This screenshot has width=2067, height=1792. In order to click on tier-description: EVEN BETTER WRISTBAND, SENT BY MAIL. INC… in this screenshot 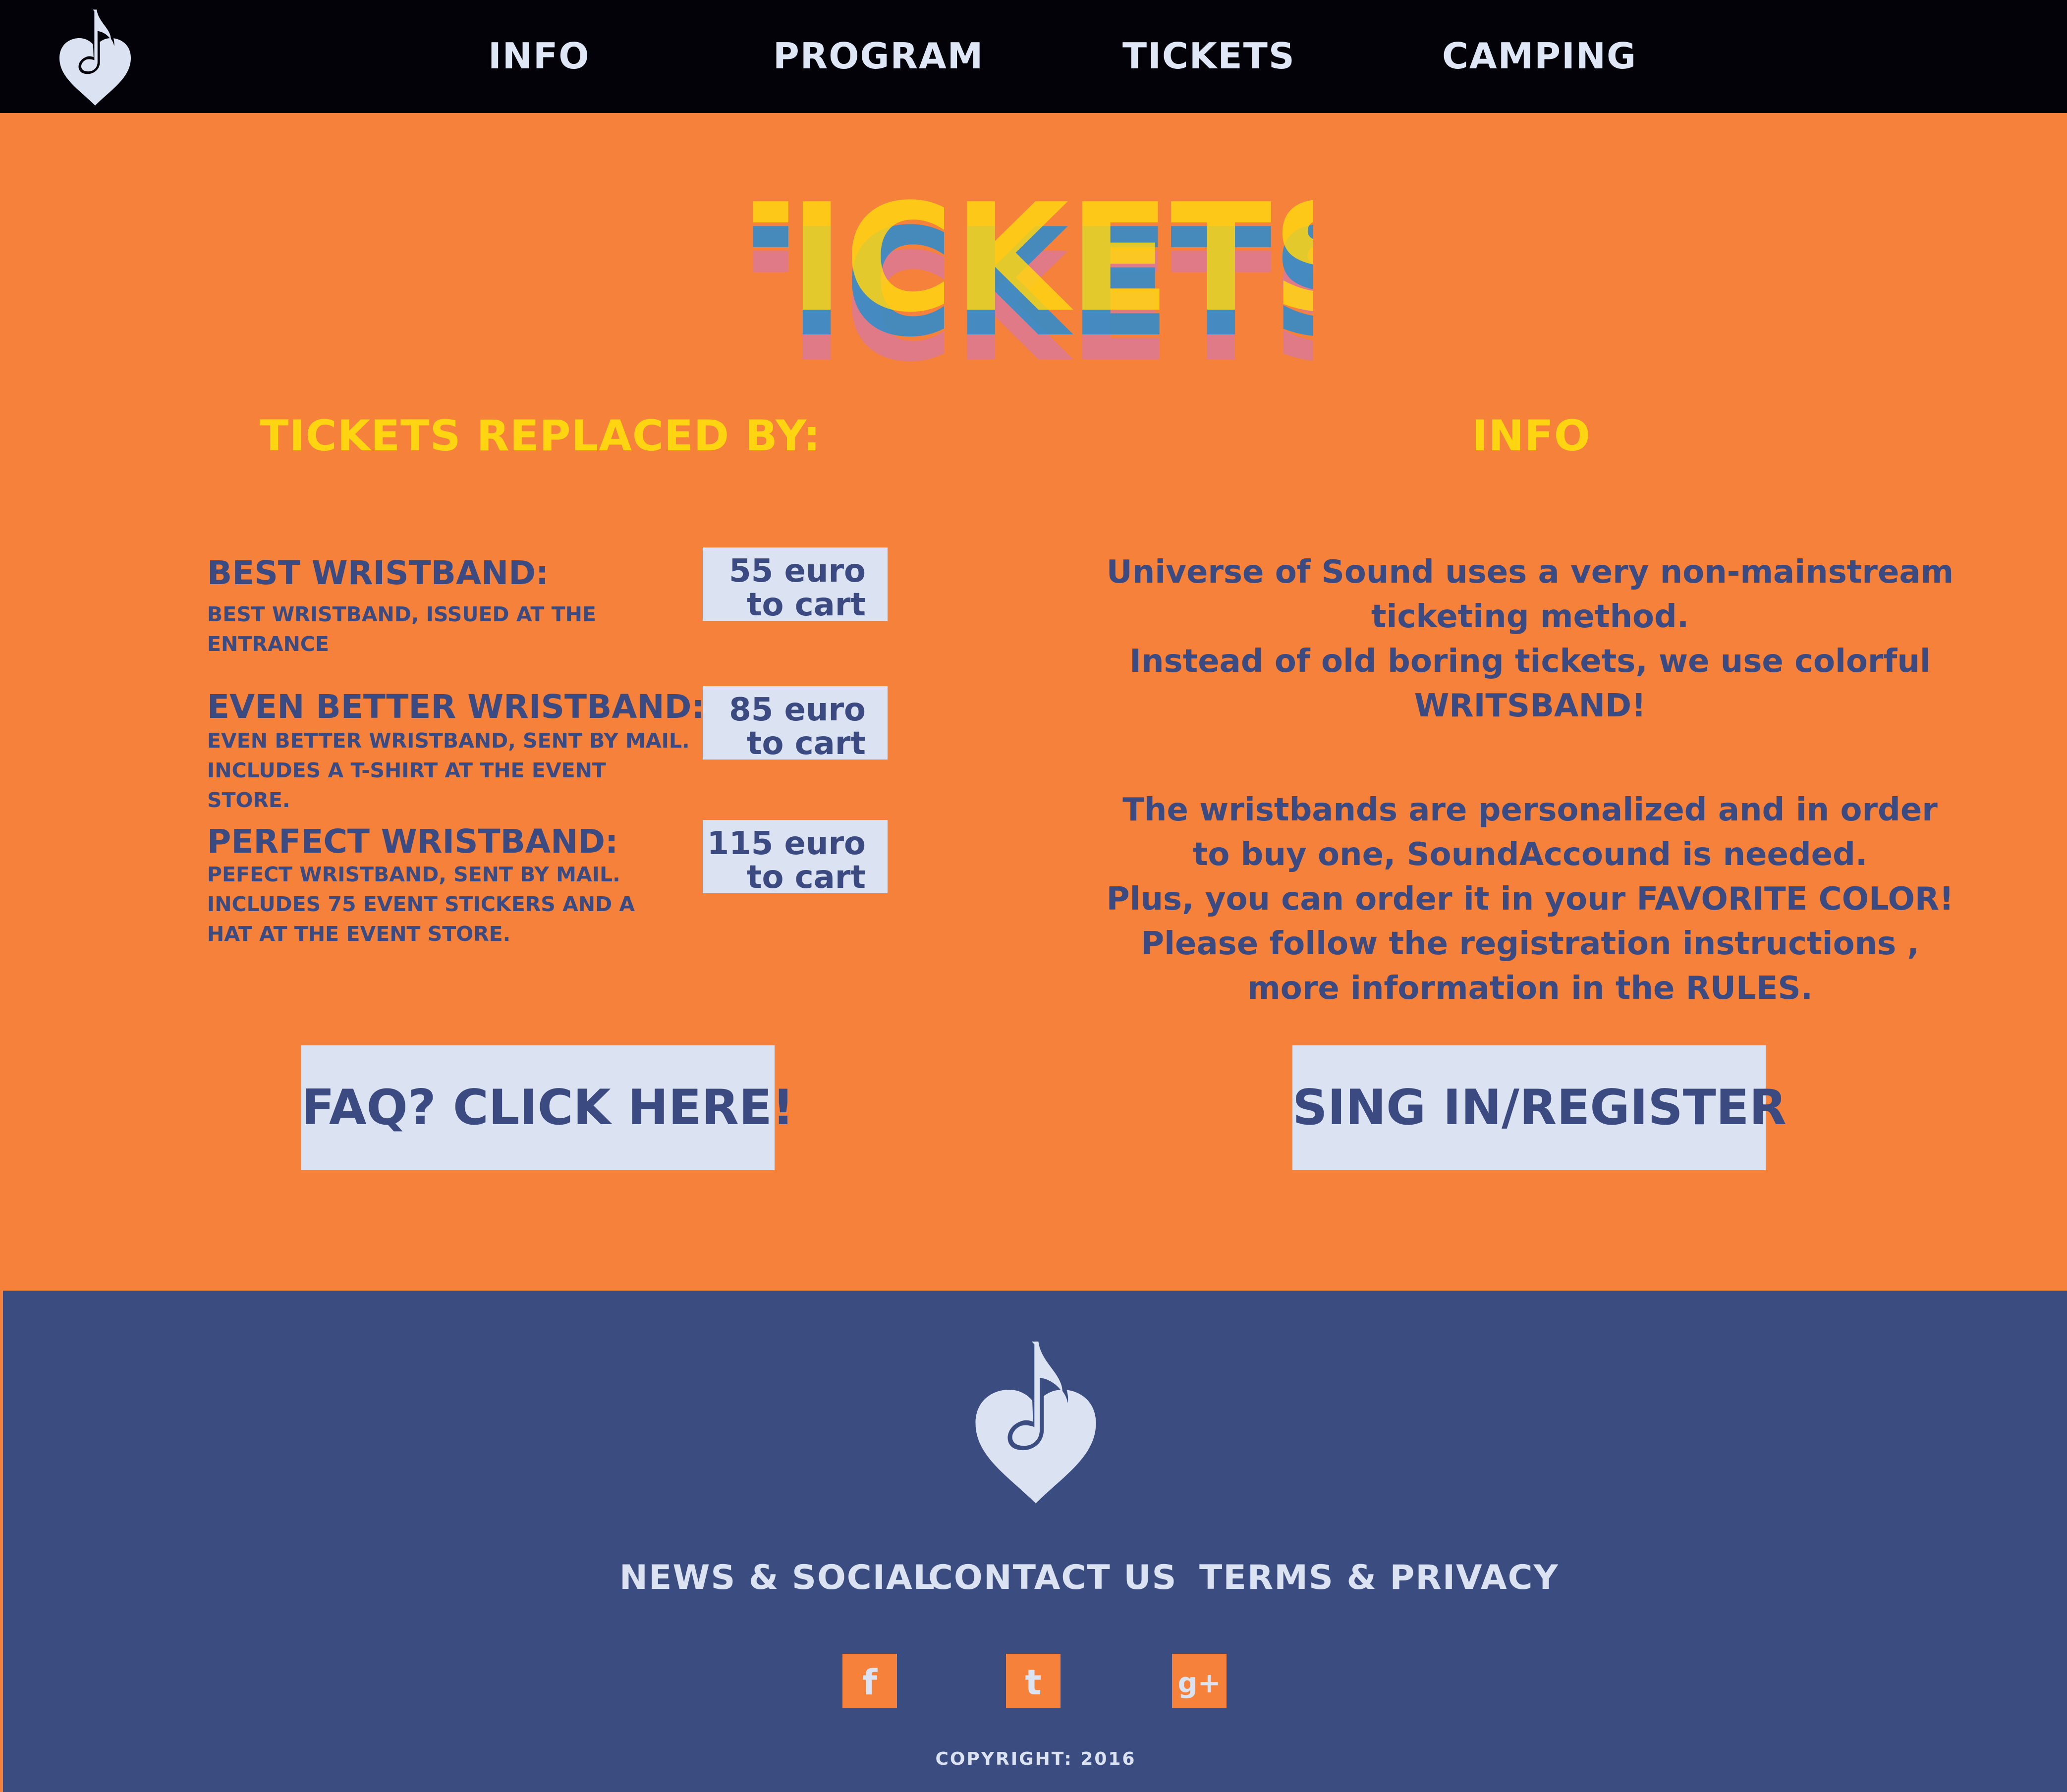, I will do `click(448, 770)`.